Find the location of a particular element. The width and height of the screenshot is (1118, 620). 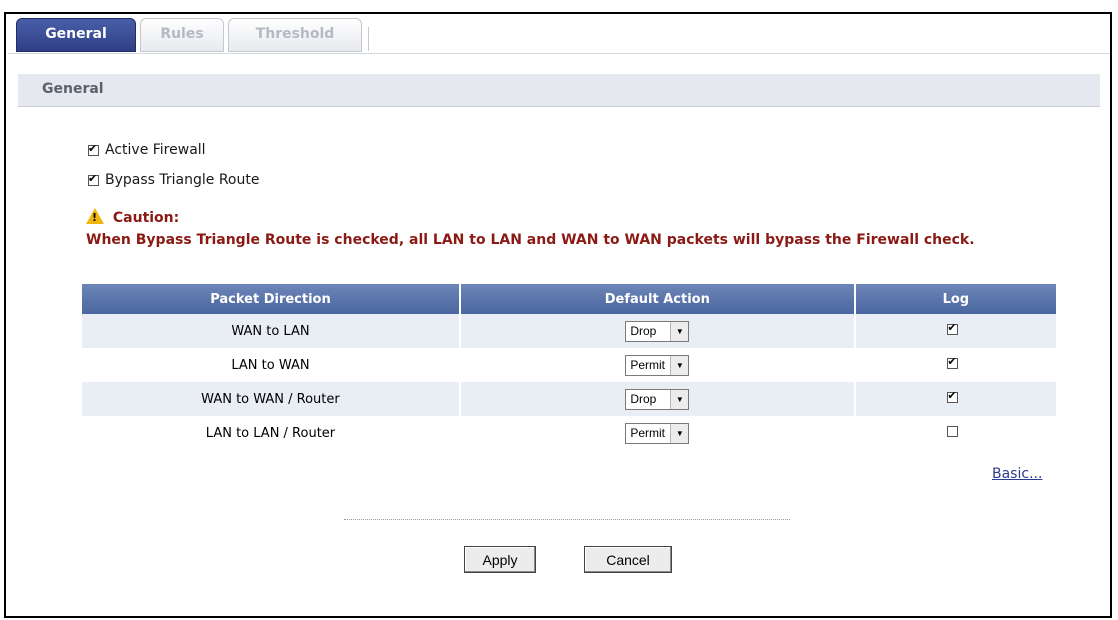

header-packet-direction: Packet Direction is located at coordinates (271, 299).